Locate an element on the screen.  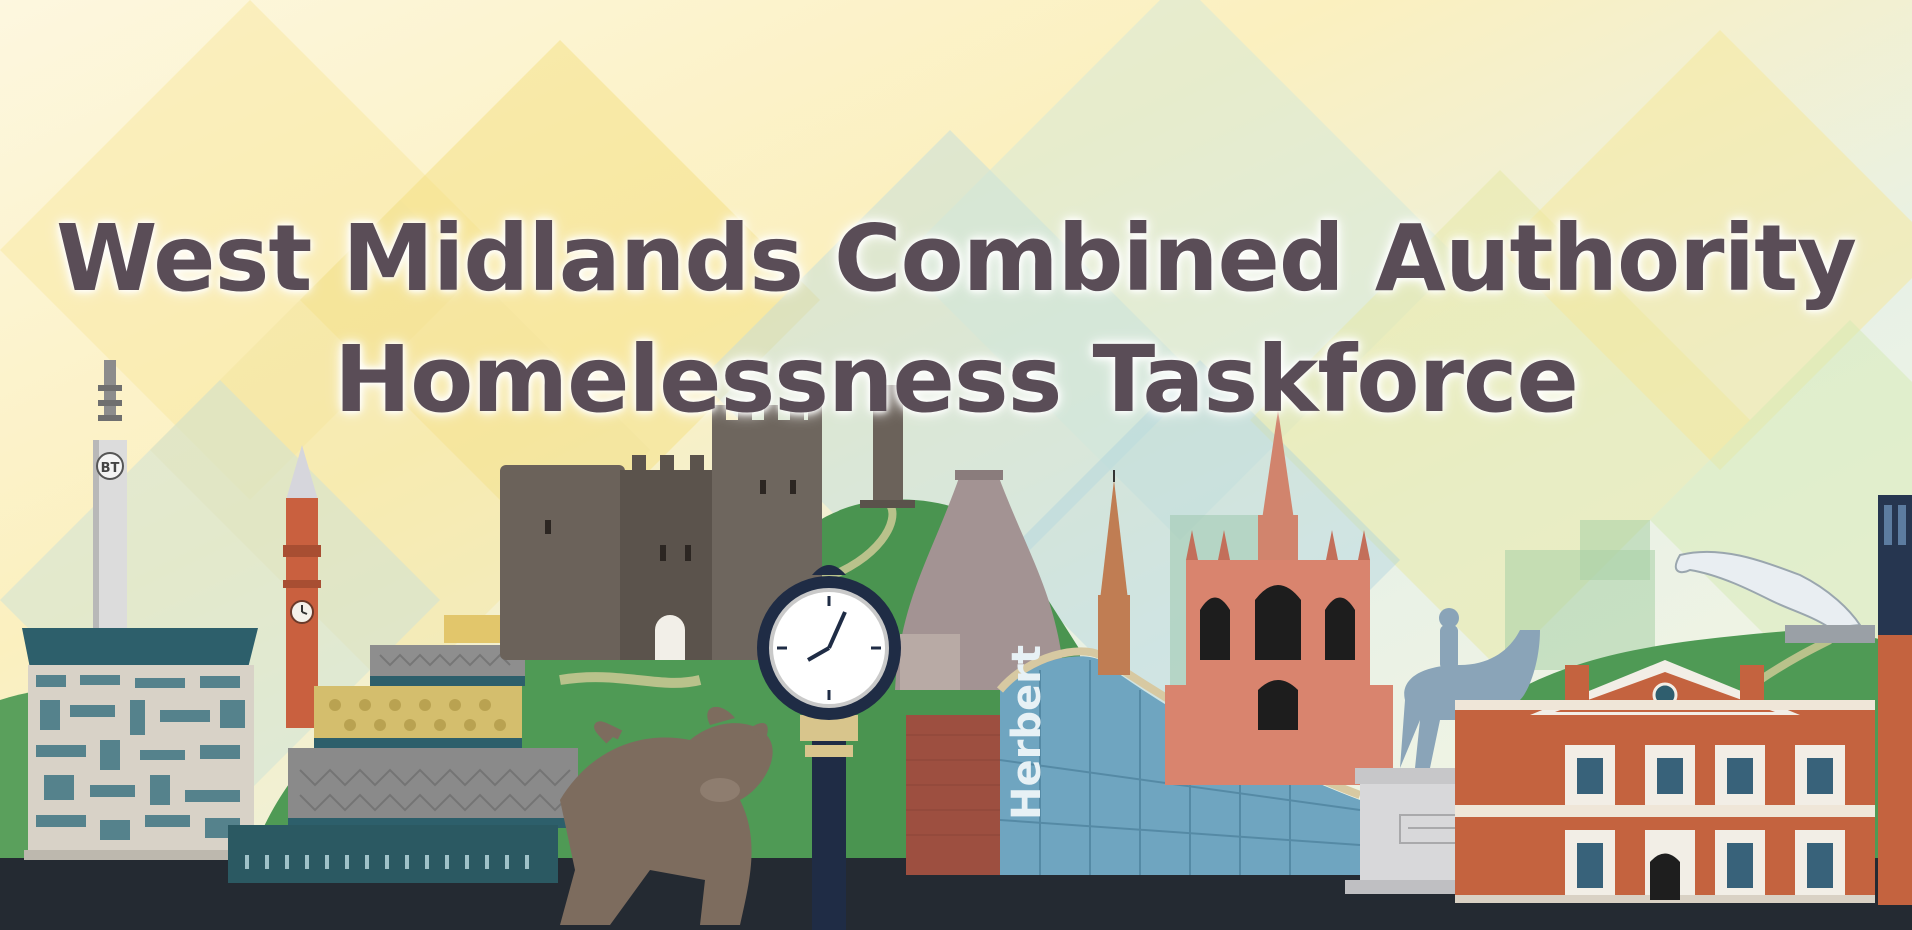
cube-building is located at coordinates (140, 744).